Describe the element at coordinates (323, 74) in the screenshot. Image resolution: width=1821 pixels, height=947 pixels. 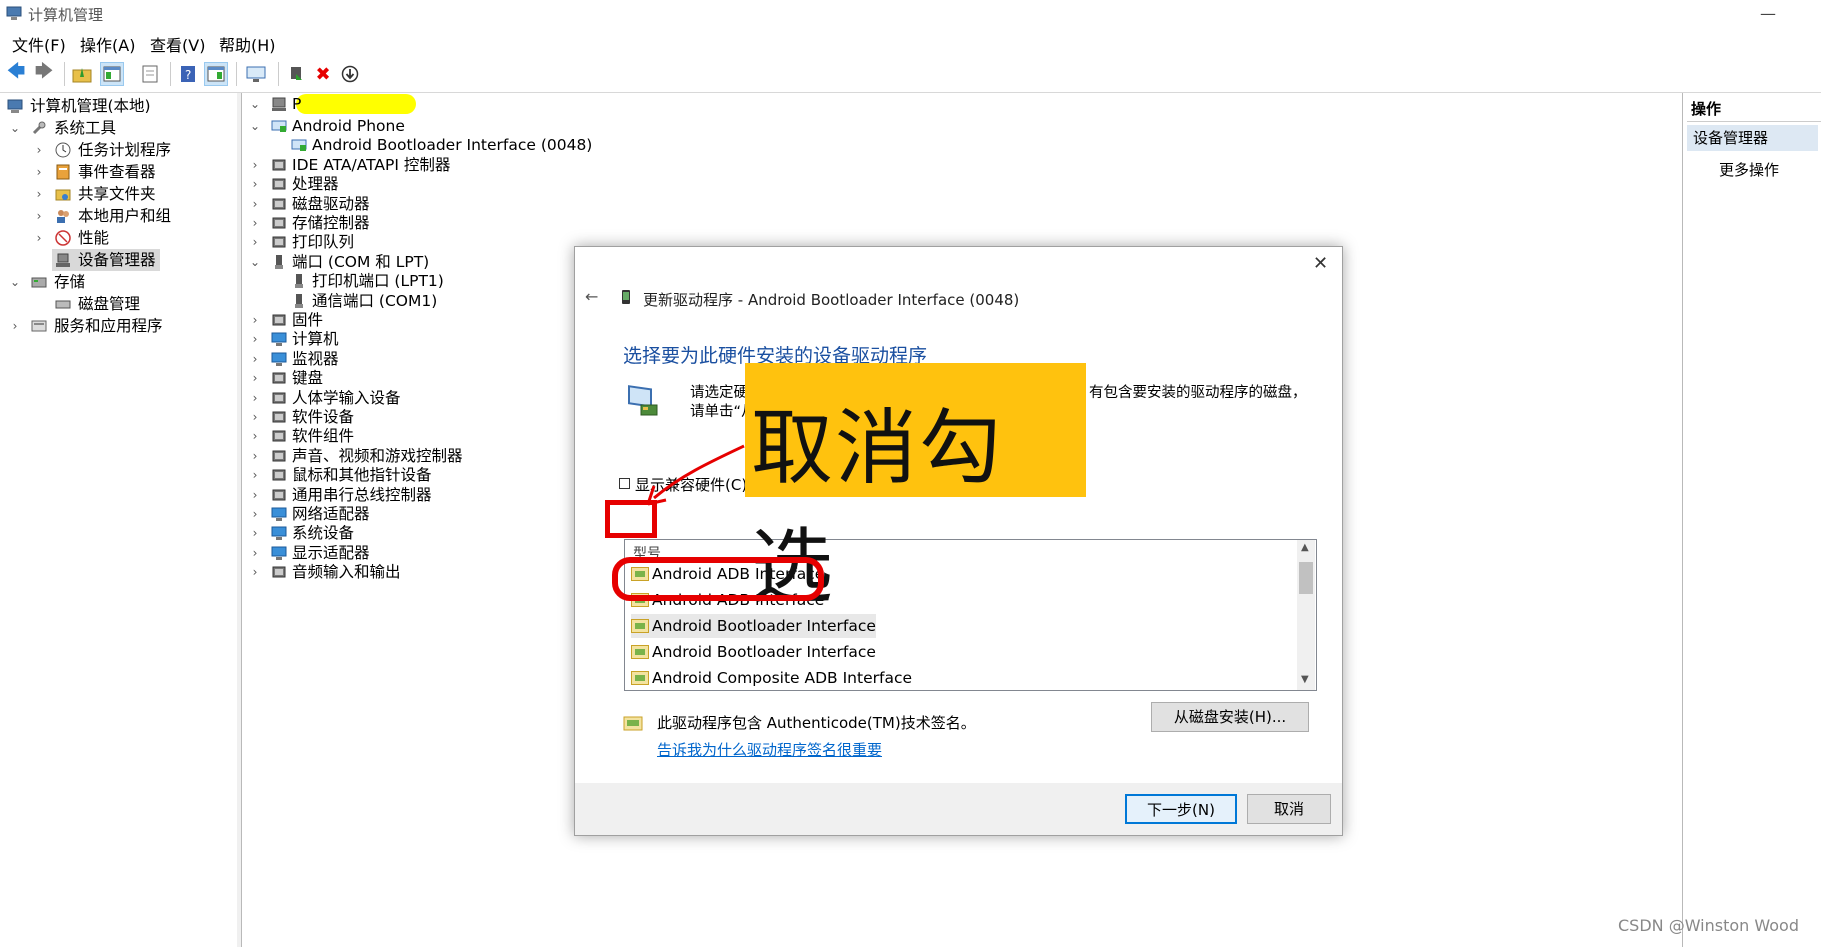
I see `uninstall-x-icon: ✖` at that location.